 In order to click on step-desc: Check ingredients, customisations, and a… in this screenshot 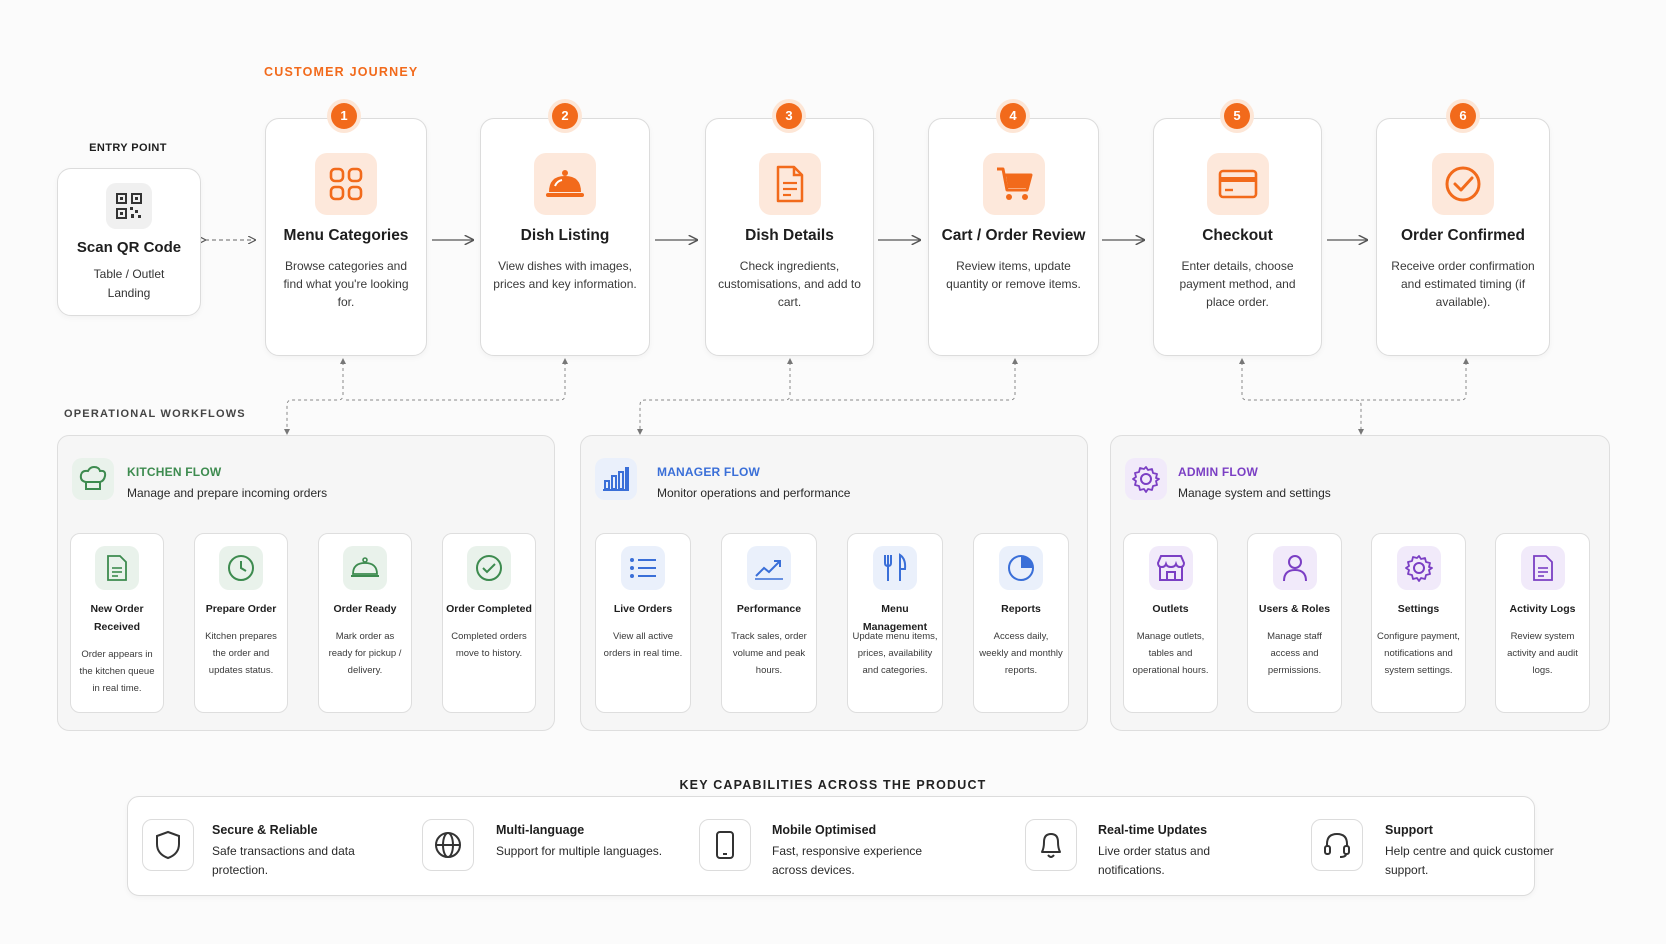, I will do `click(789, 284)`.